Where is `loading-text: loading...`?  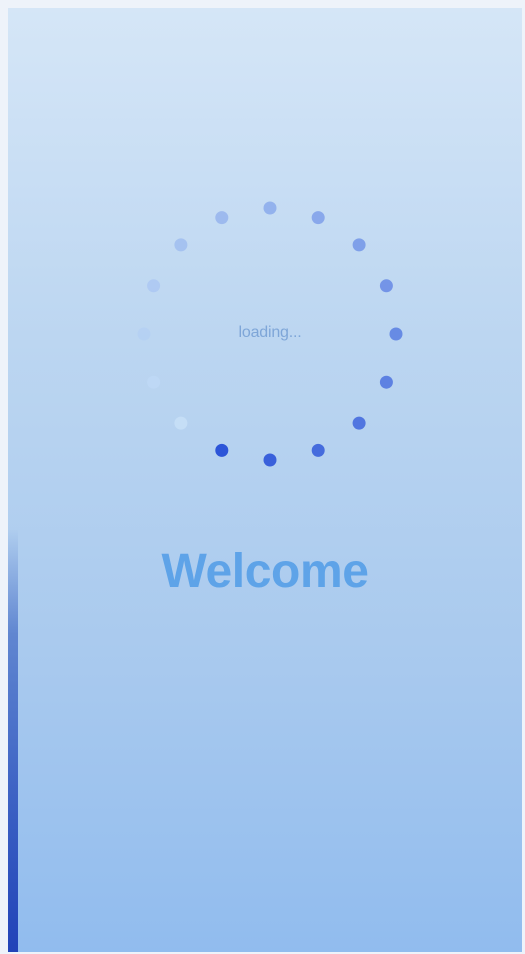 loading-text: loading... is located at coordinates (270, 332).